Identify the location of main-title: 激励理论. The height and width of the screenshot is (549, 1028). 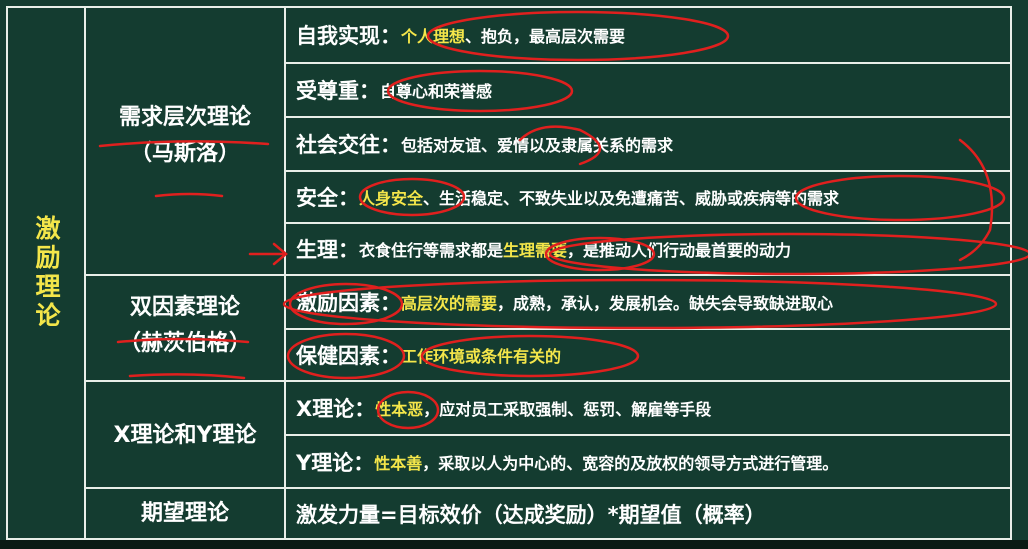
(46, 273).